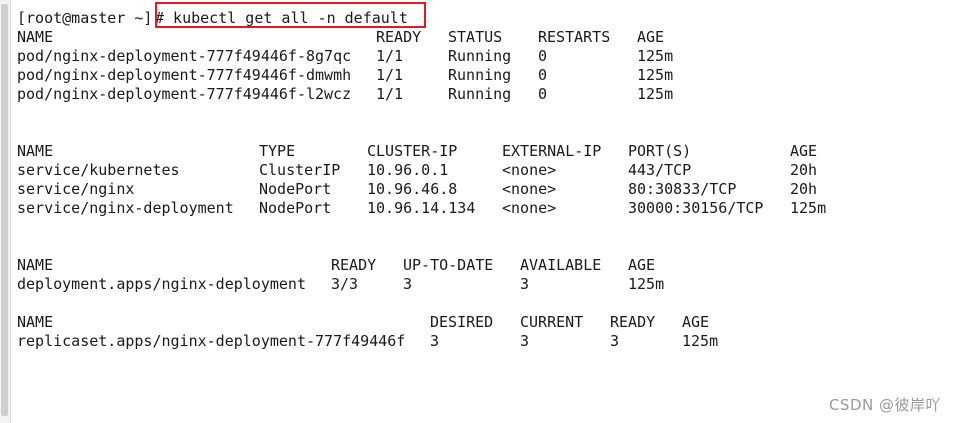 This screenshot has width=955, height=423. I want to click on scrollbar, so click(5, 211).